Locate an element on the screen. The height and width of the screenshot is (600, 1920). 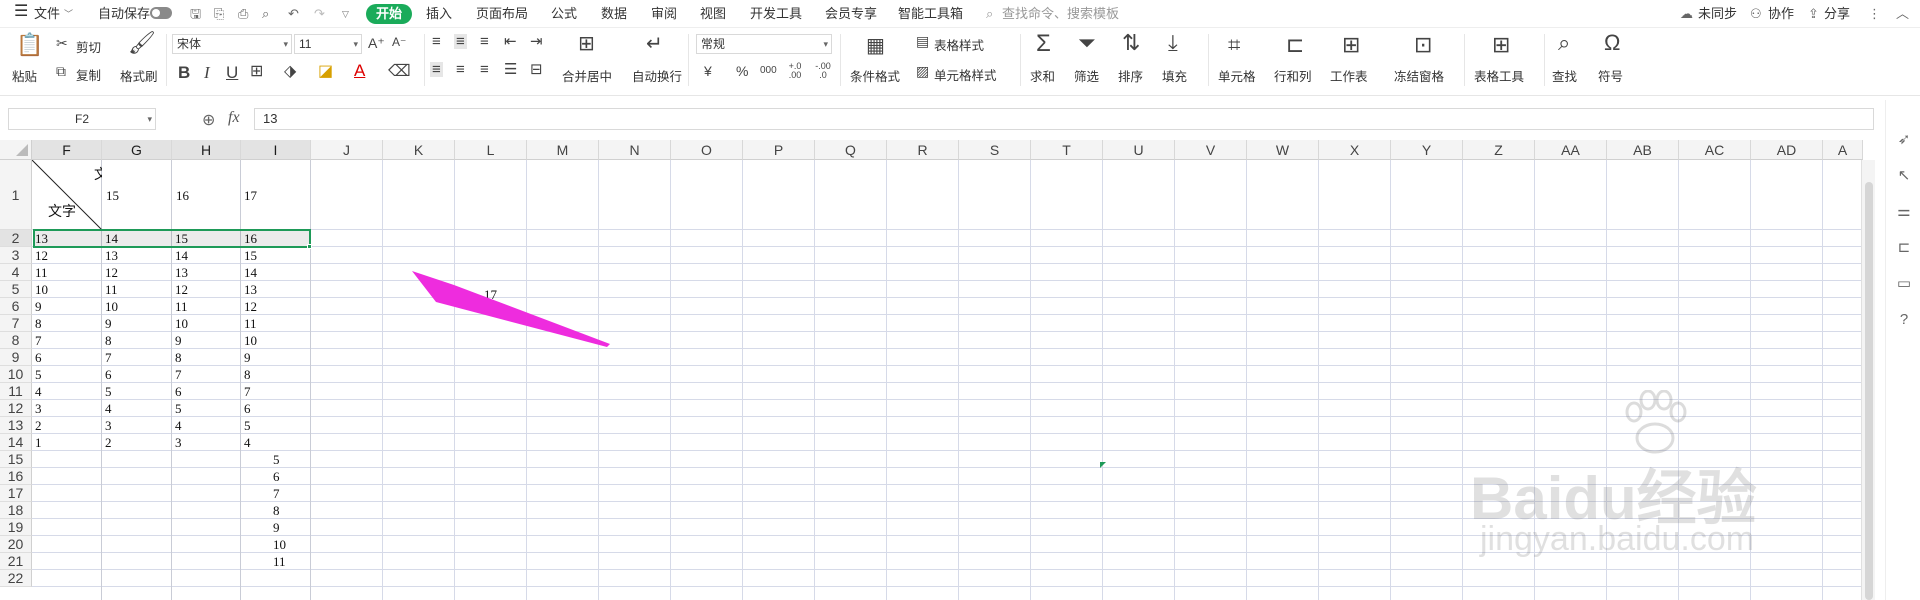
decimal-increase-icon: +.0 .00 is located at coordinates (795, 71).